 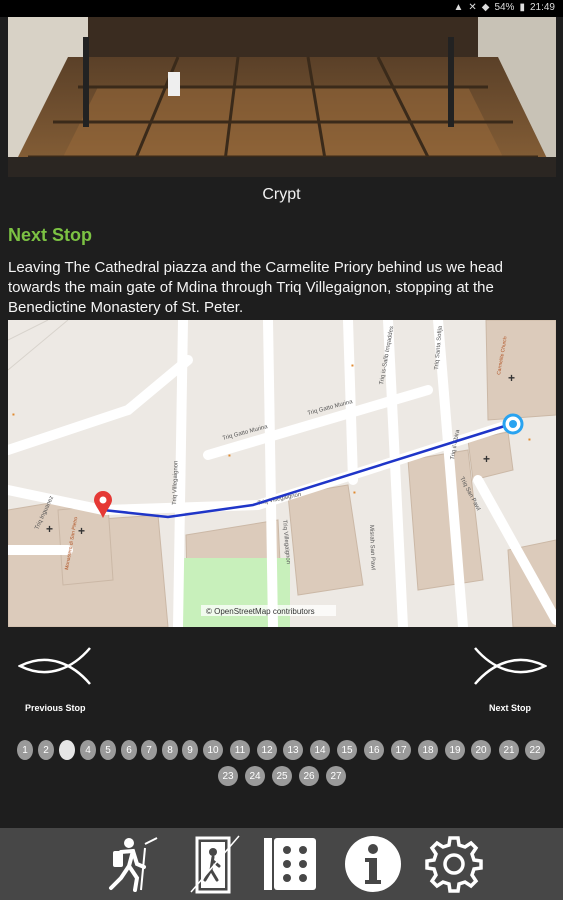 I want to click on stop-dot-5: 5, so click(x=108, y=750).